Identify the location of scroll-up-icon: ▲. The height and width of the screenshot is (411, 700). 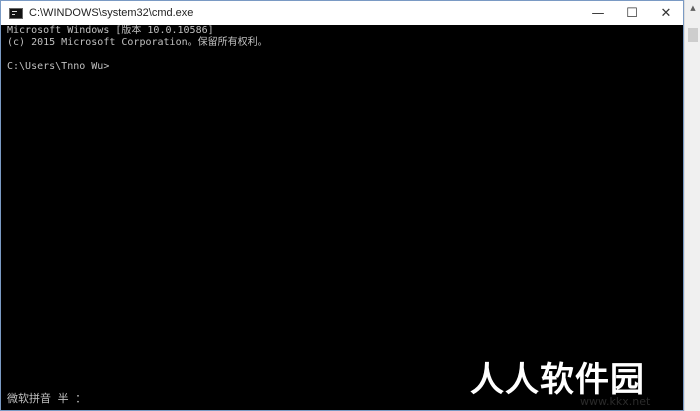
(692, 8).